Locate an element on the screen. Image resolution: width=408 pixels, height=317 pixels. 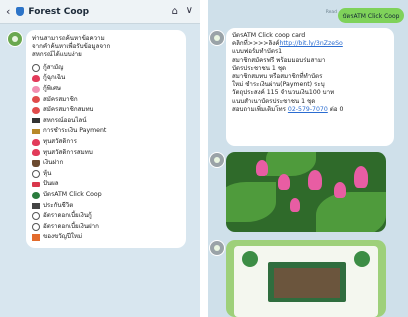
menu-item-welfare-fund: ทุนสวัสดิการ is located at coordinates (106, 142).